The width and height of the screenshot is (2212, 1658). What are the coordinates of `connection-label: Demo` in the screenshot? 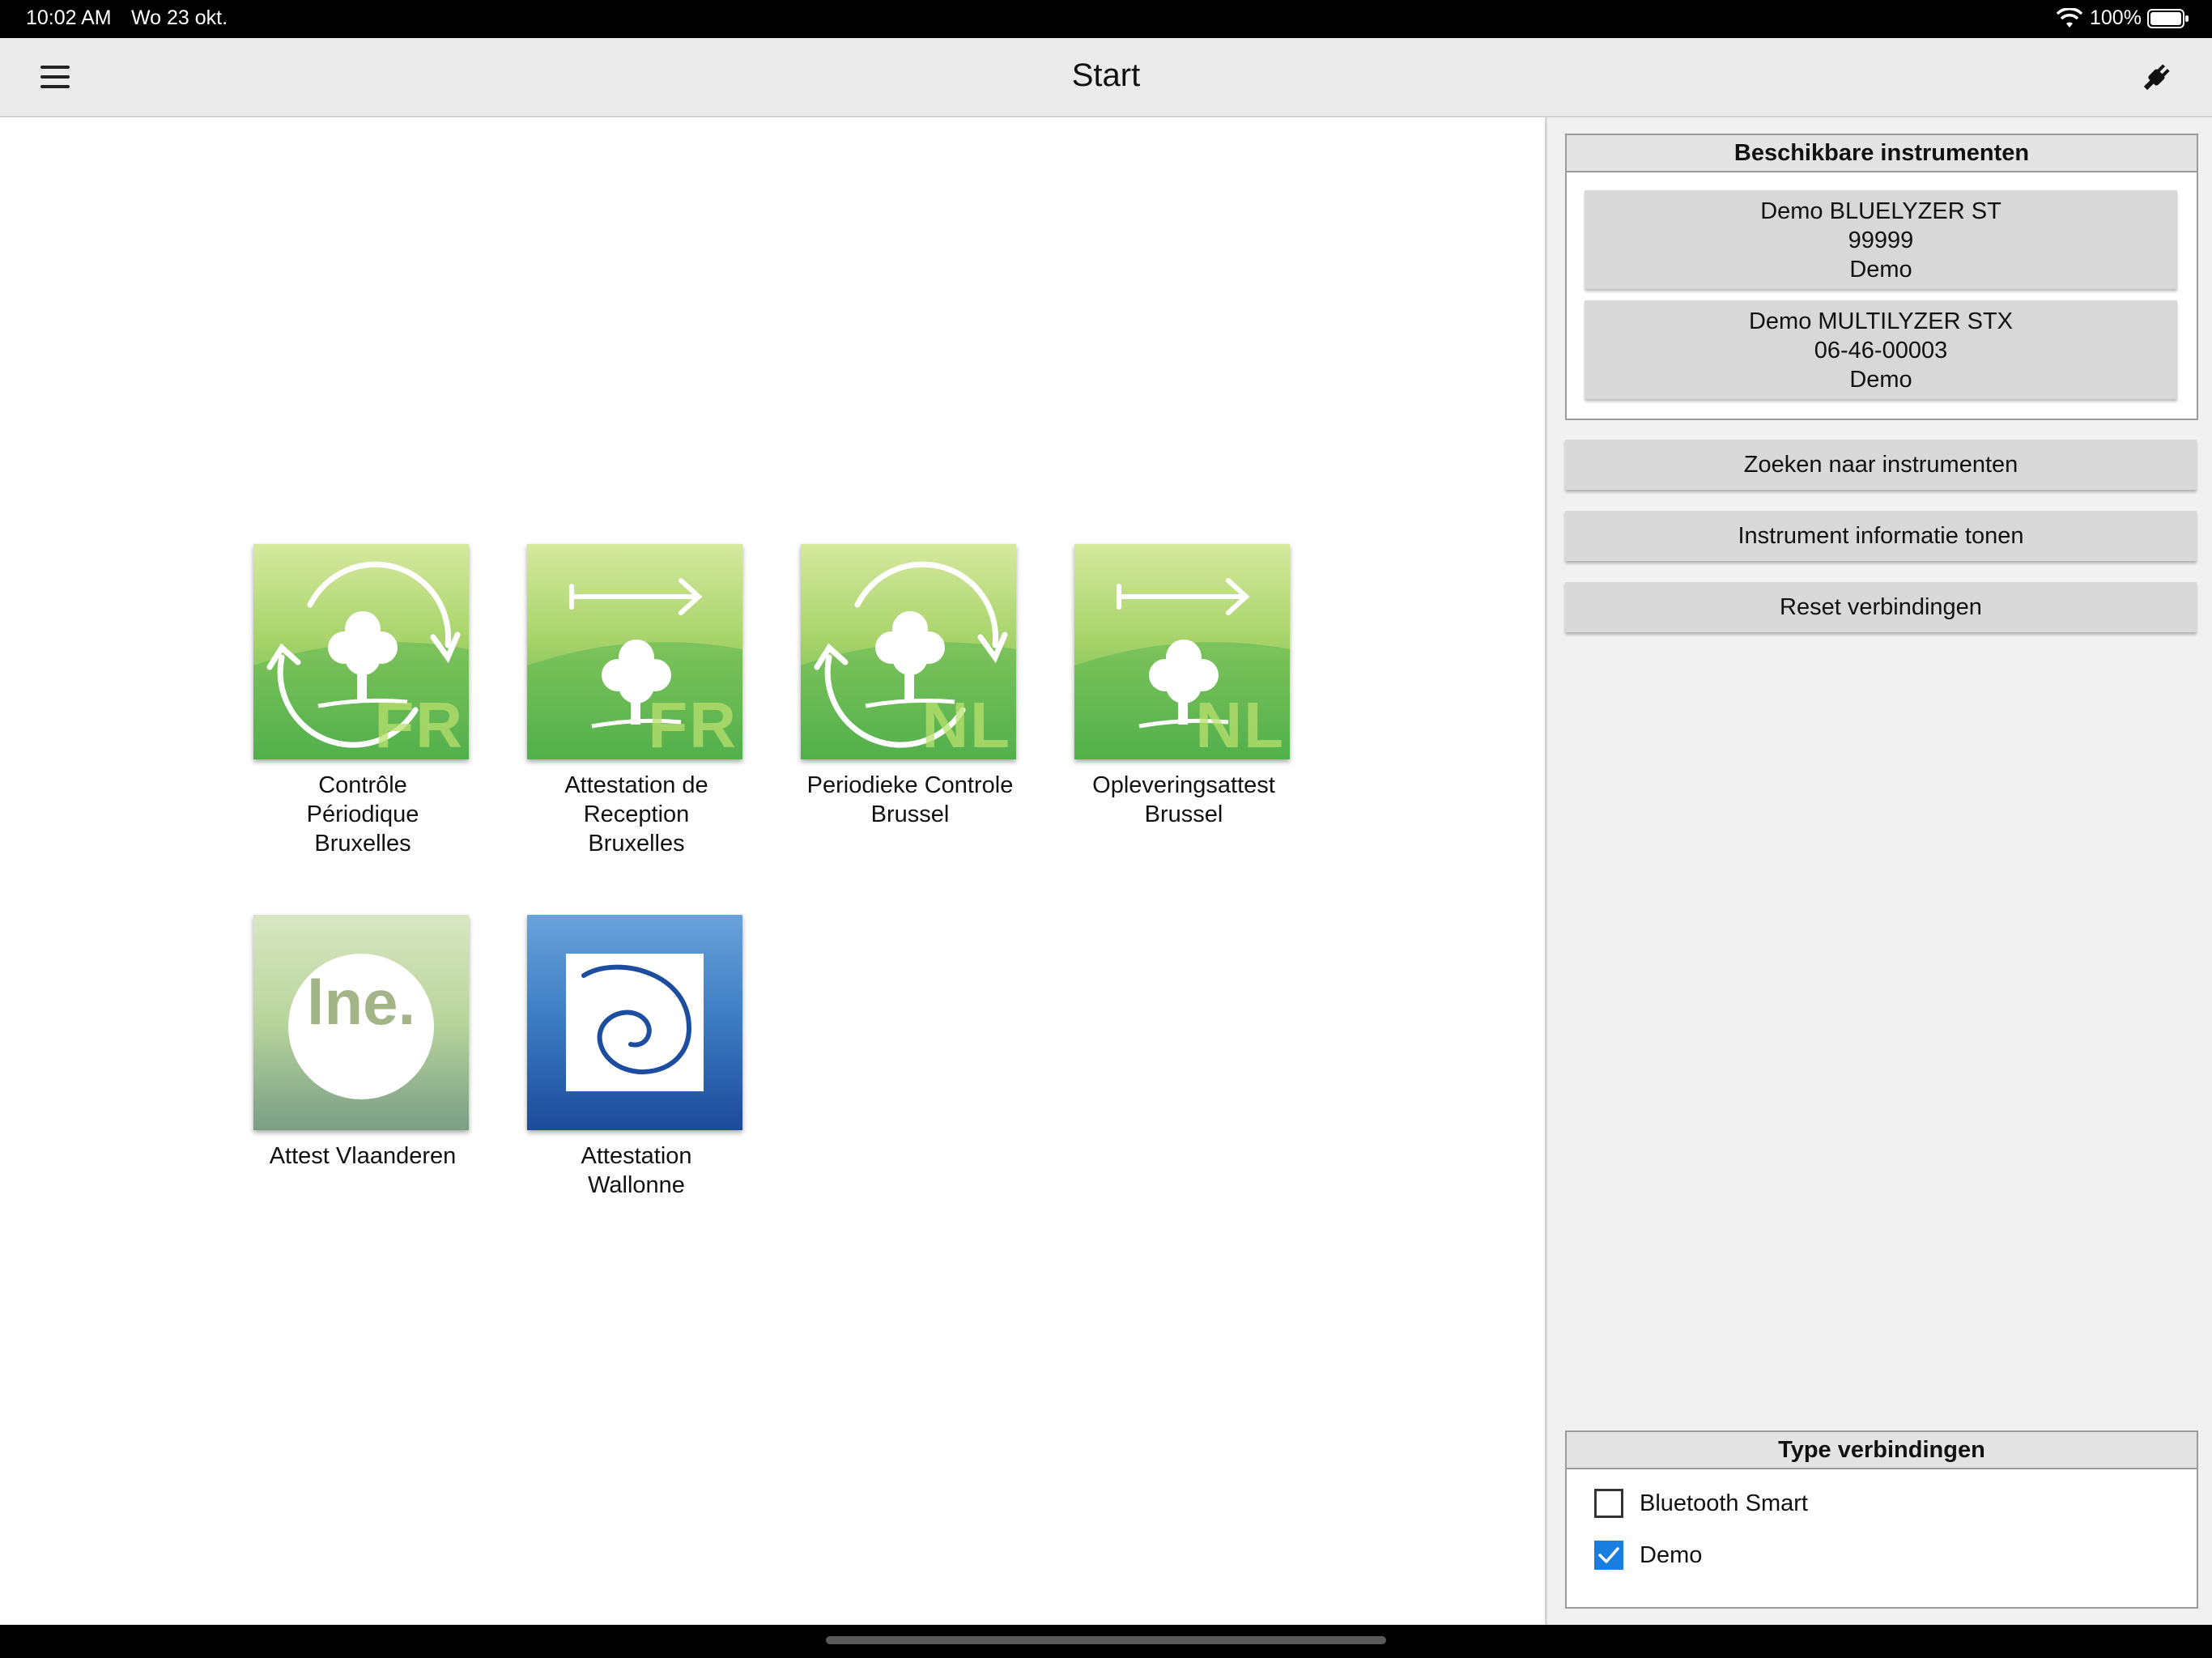 It's located at (1672, 1555).